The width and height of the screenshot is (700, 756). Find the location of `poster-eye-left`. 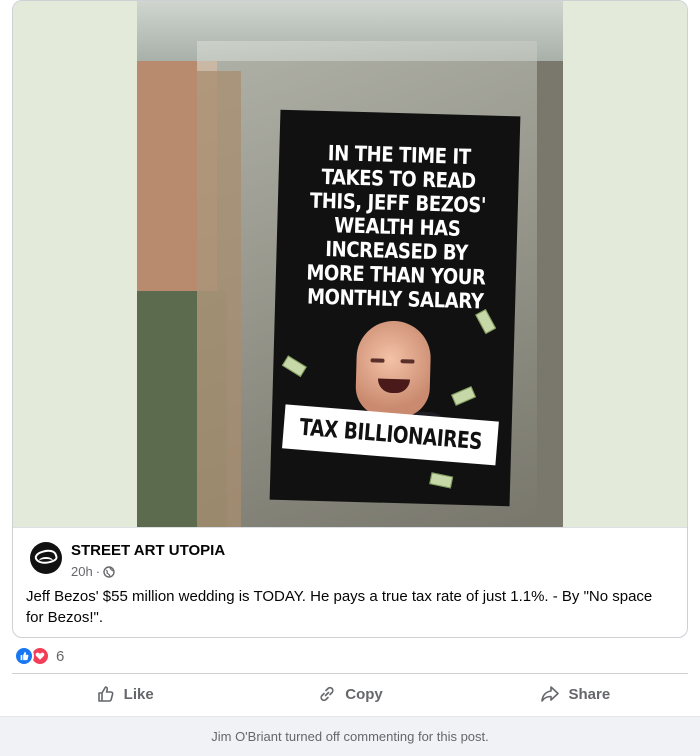

poster-eye-left is located at coordinates (377, 360).